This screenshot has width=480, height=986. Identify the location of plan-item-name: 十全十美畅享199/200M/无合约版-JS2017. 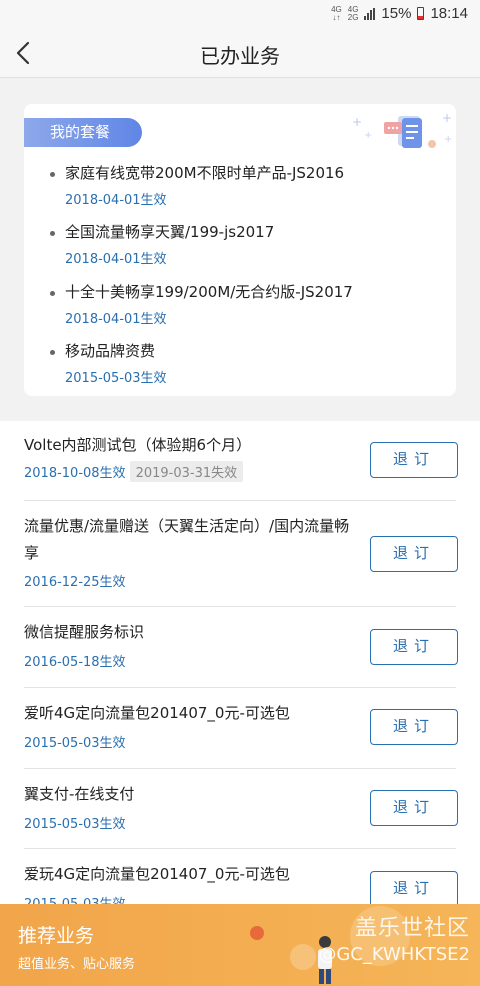
(209, 292).